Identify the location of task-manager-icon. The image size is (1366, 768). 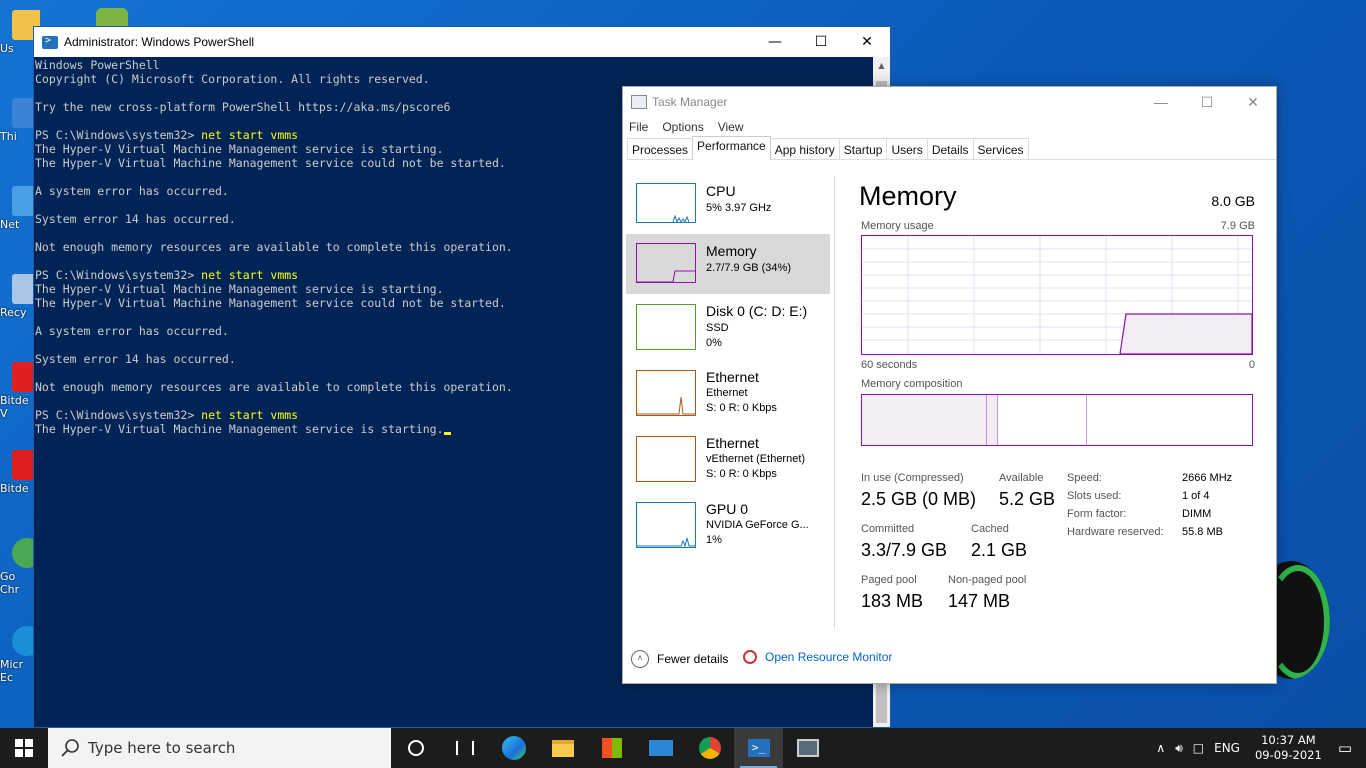
(639, 102).